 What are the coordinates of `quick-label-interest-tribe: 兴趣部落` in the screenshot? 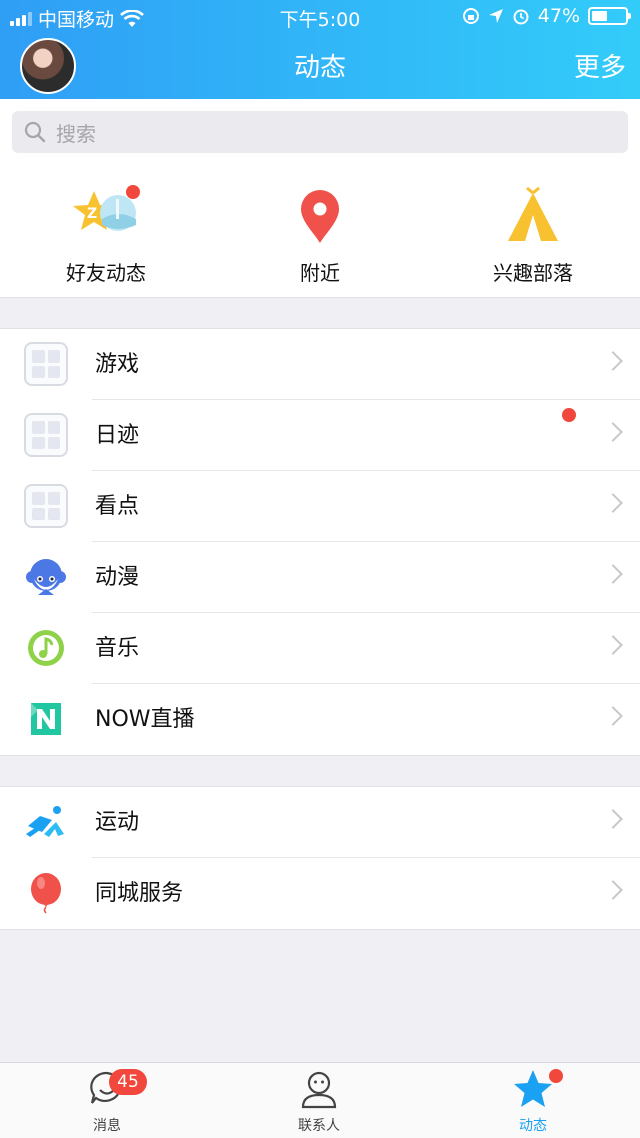 It's located at (533, 273).